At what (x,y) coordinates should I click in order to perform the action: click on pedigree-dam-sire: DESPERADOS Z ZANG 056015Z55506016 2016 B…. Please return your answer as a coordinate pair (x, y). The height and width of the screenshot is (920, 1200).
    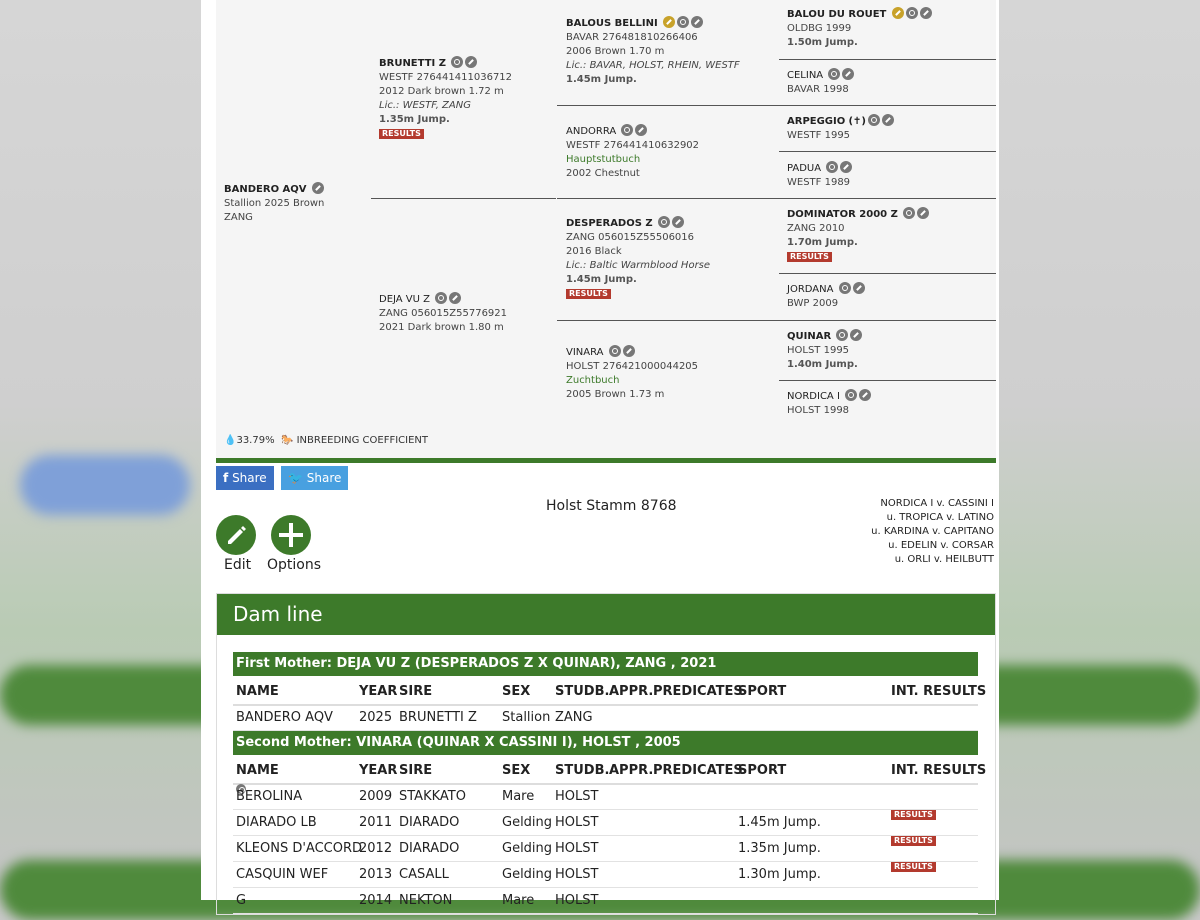
    Looking at the image, I should click on (638, 258).